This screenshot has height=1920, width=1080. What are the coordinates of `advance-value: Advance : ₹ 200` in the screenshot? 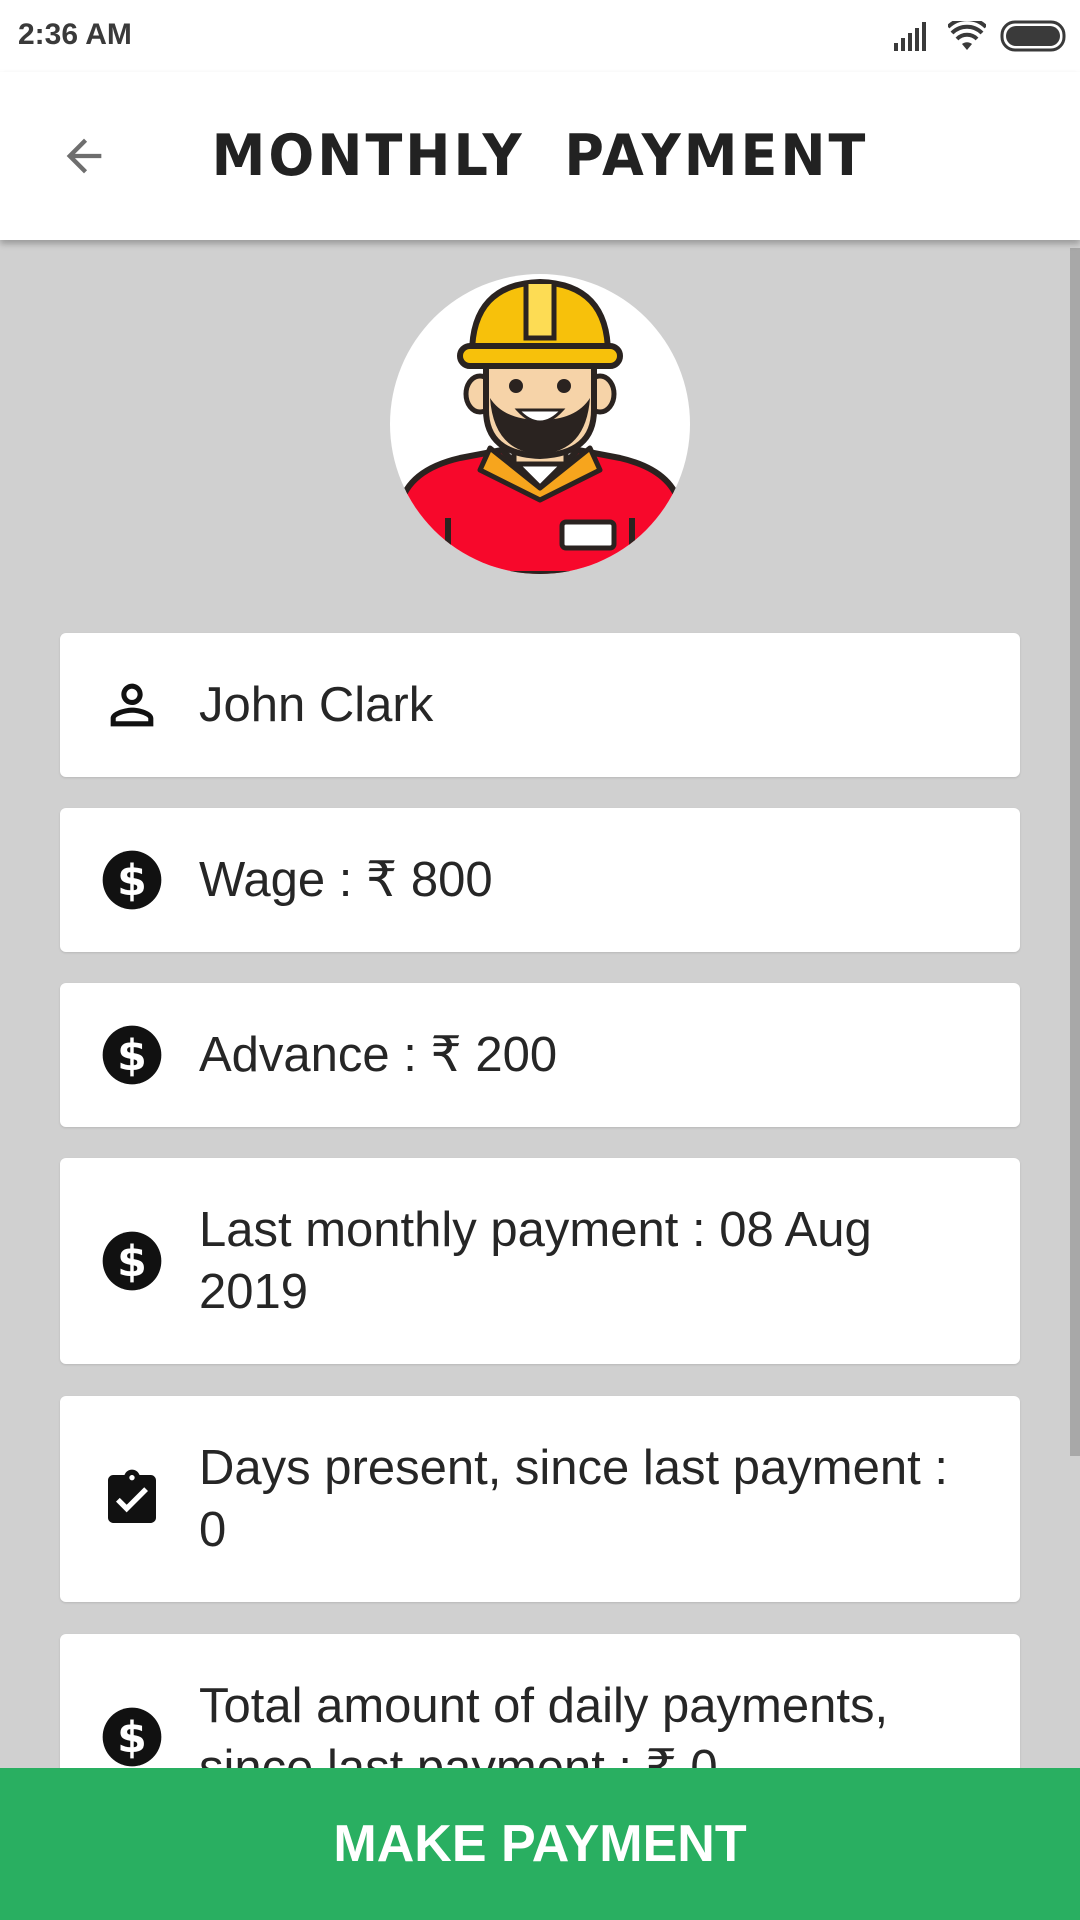 It's located at (378, 1055).